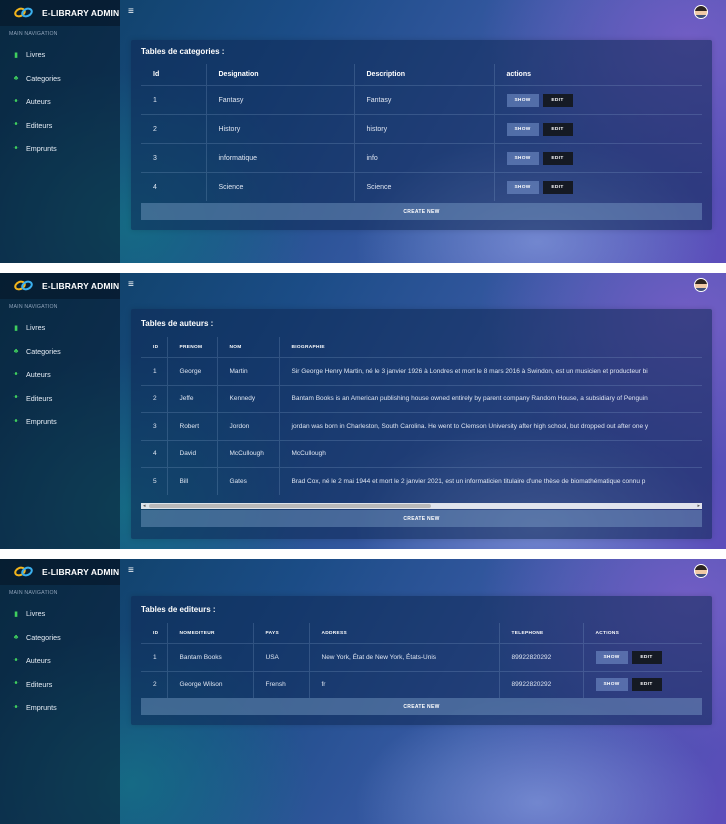  I want to click on horizontal-scrollbar: ◂ ▸, so click(421, 506).